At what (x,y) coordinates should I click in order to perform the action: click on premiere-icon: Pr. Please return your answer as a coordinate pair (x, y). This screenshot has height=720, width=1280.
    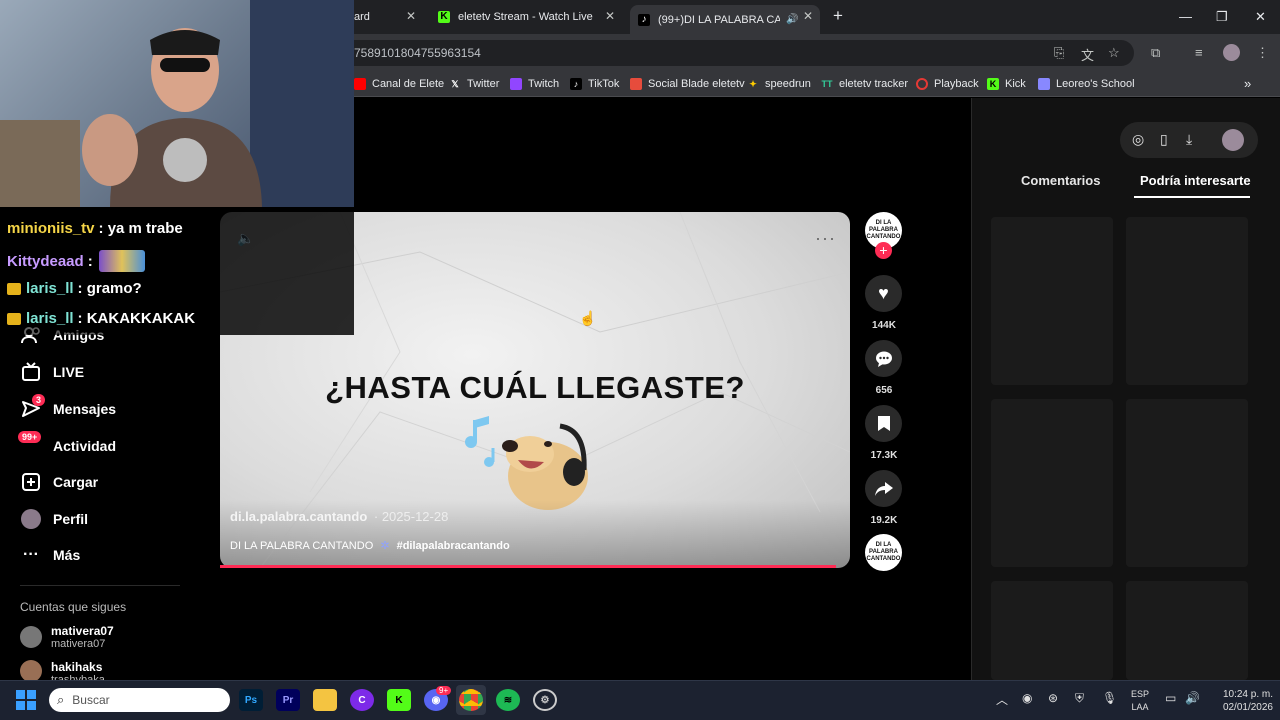
    Looking at the image, I should click on (288, 700).